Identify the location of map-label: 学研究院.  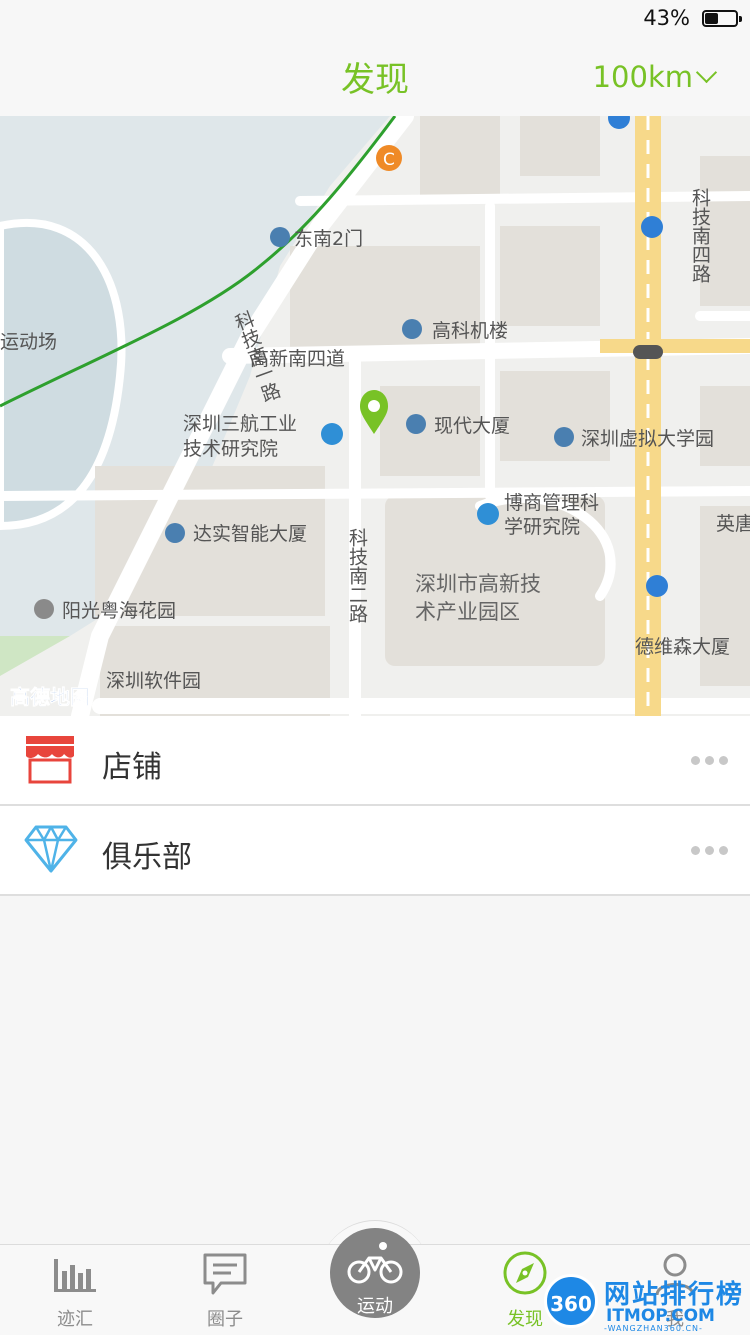
(542, 527).